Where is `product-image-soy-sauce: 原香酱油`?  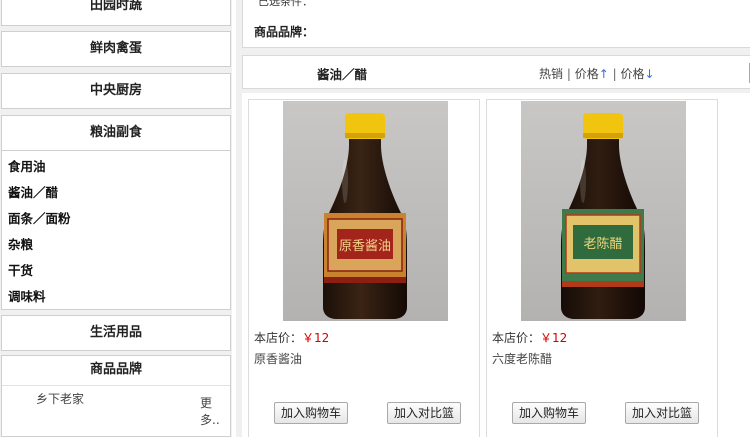 product-image-soy-sauce: 原香酱油 is located at coordinates (365, 211).